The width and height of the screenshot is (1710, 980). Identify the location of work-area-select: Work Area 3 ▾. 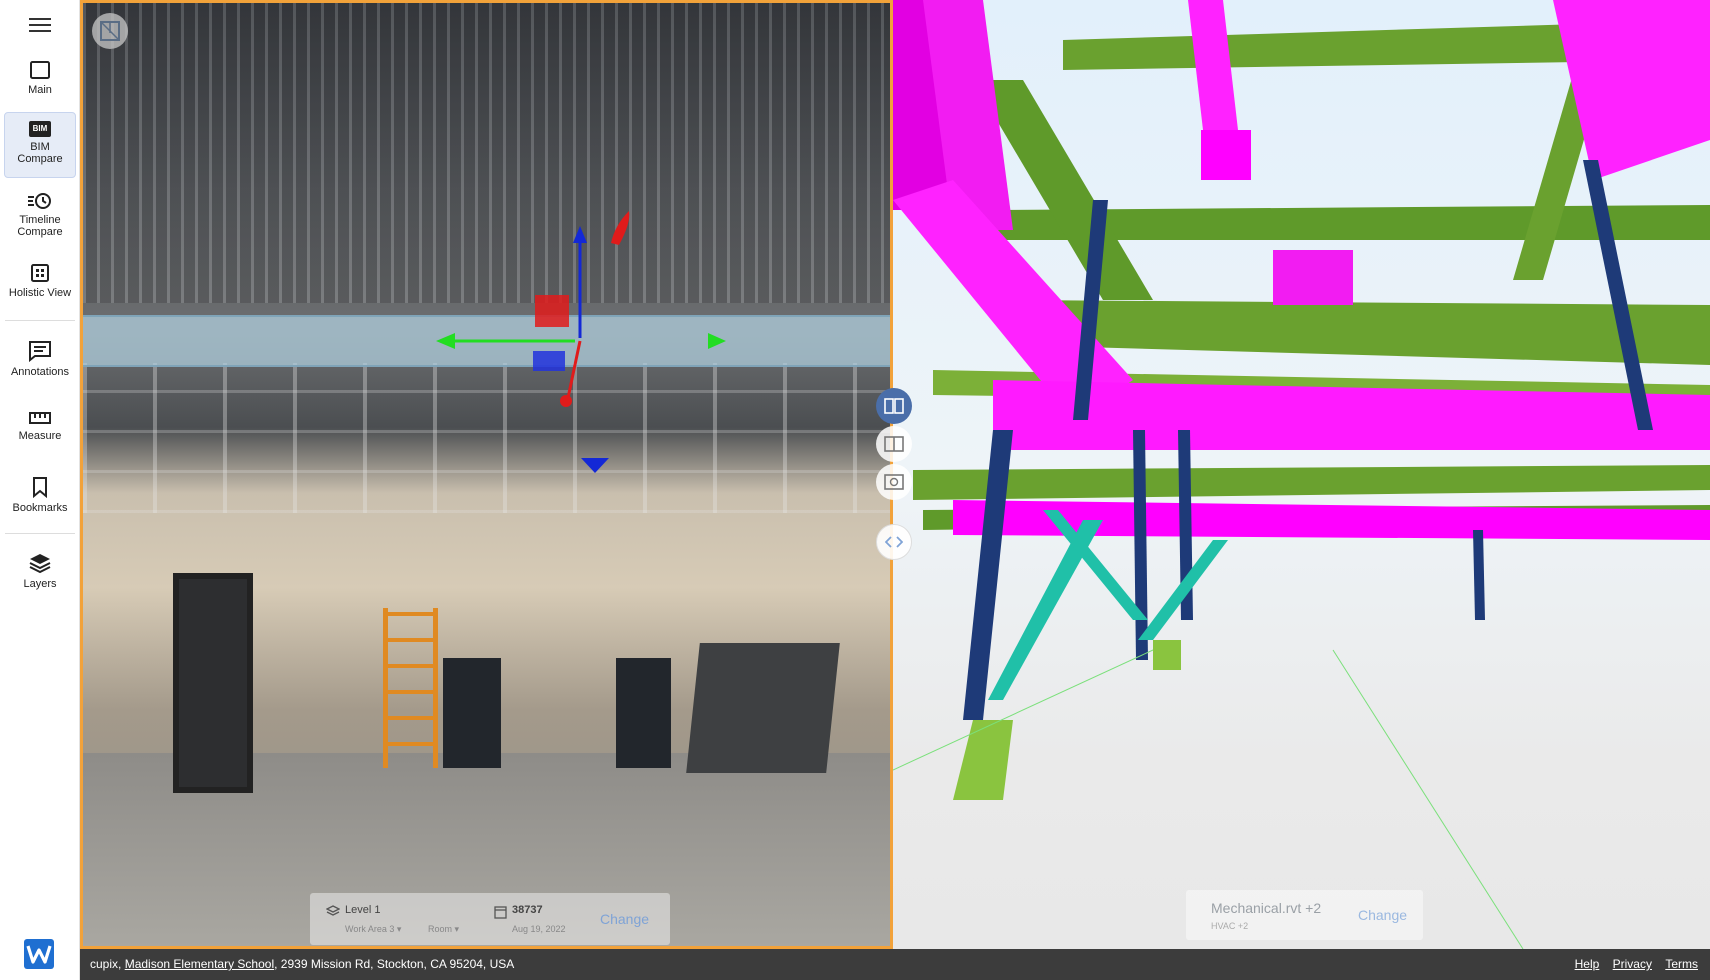
(373, 929).